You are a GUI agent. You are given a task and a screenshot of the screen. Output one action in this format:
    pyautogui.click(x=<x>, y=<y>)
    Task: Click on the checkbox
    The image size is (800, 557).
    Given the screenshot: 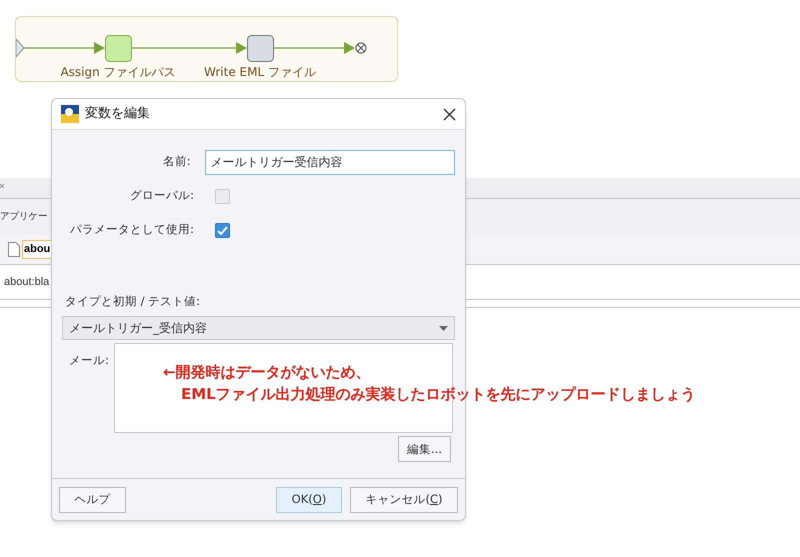 What is the action you would take?
    pyautogui.click(x=222, y=230)
    